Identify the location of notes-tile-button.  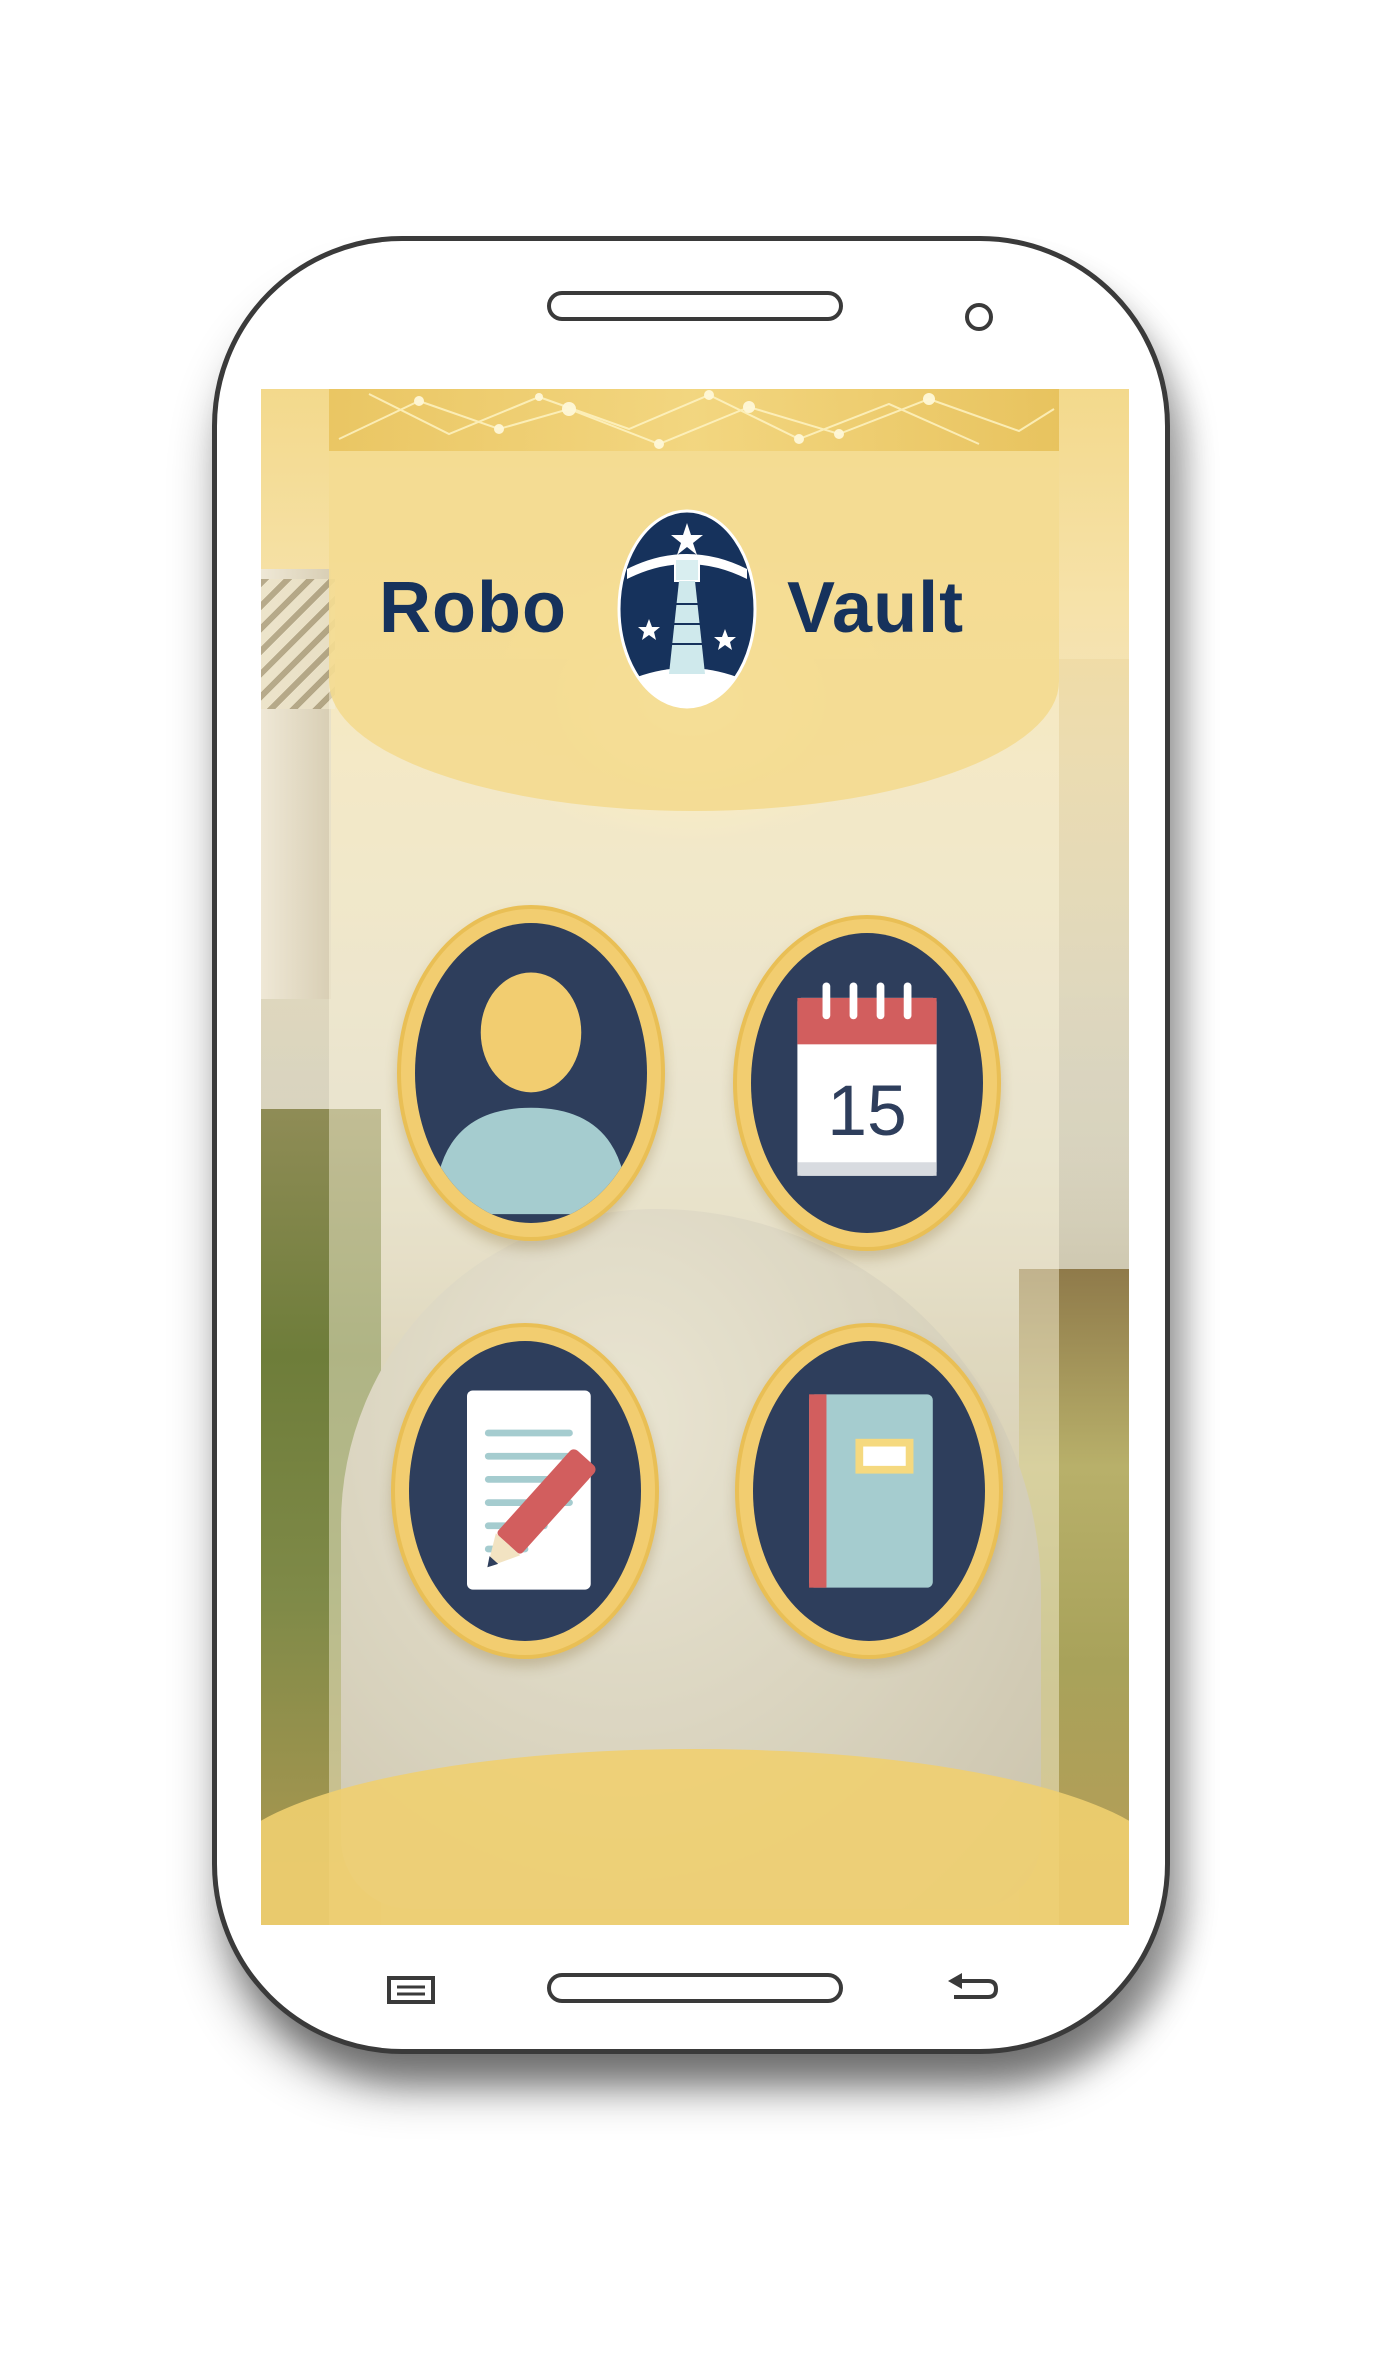
(525, 1491).